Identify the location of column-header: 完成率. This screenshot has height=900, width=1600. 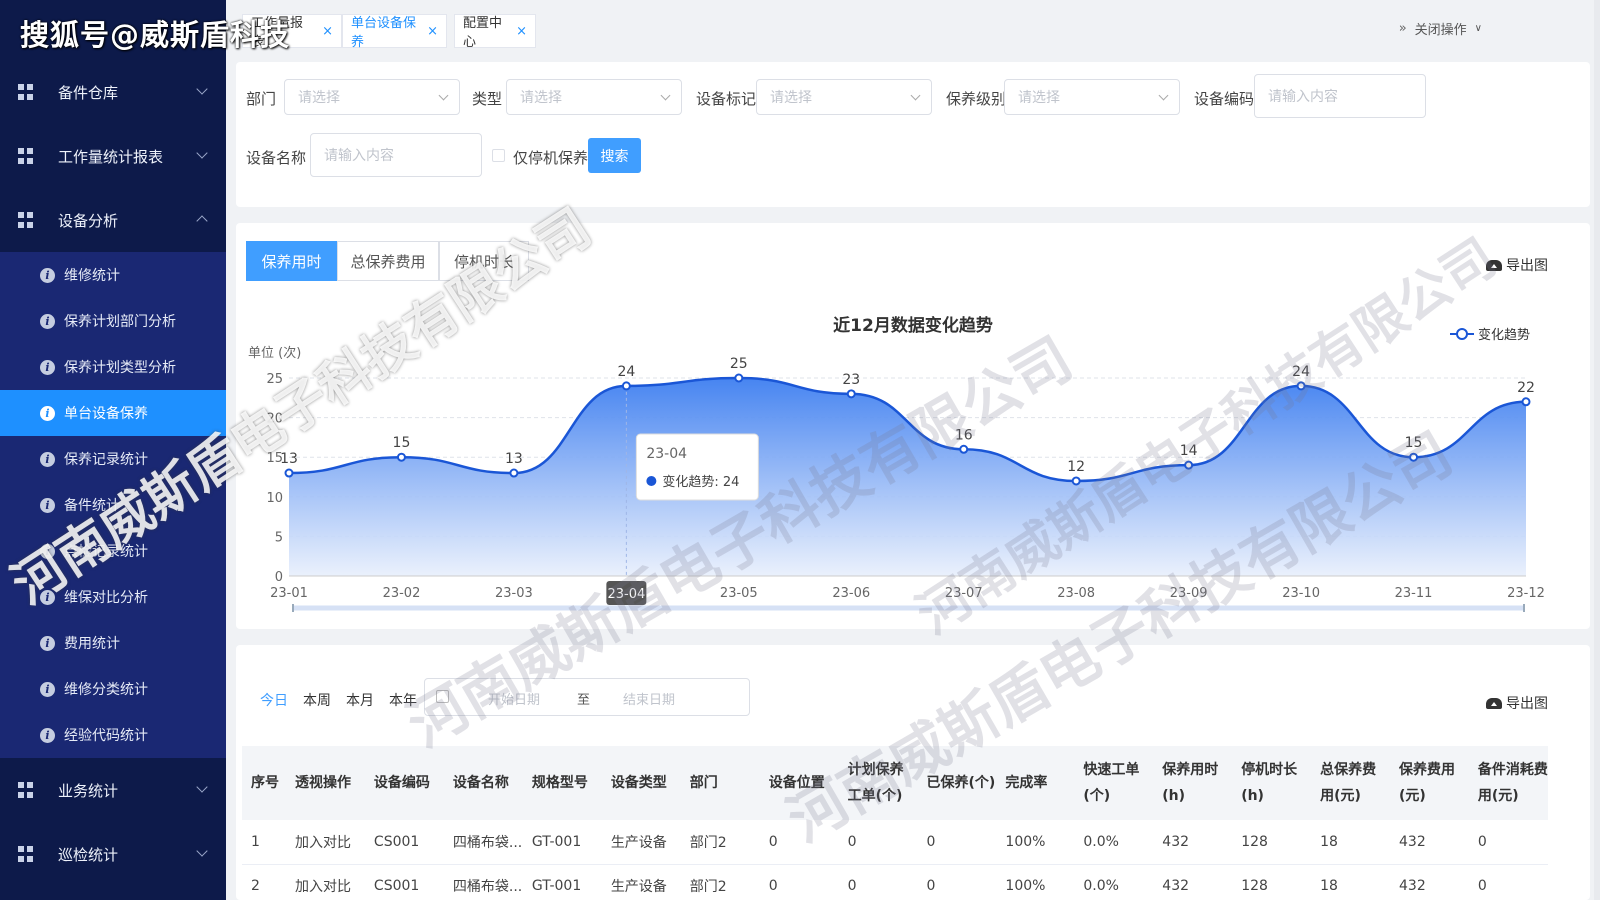
(1026, 783).